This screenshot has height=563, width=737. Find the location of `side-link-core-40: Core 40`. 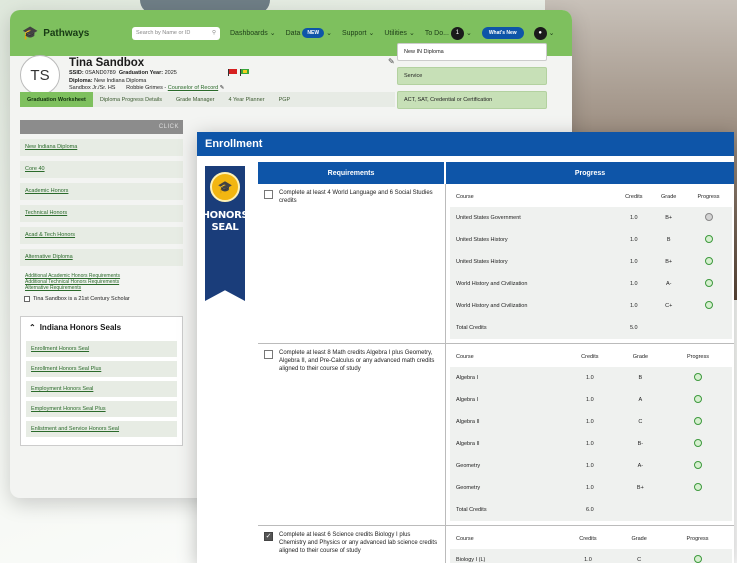

side-link-core-40: Core 40 is located at coordinates (101, 169).